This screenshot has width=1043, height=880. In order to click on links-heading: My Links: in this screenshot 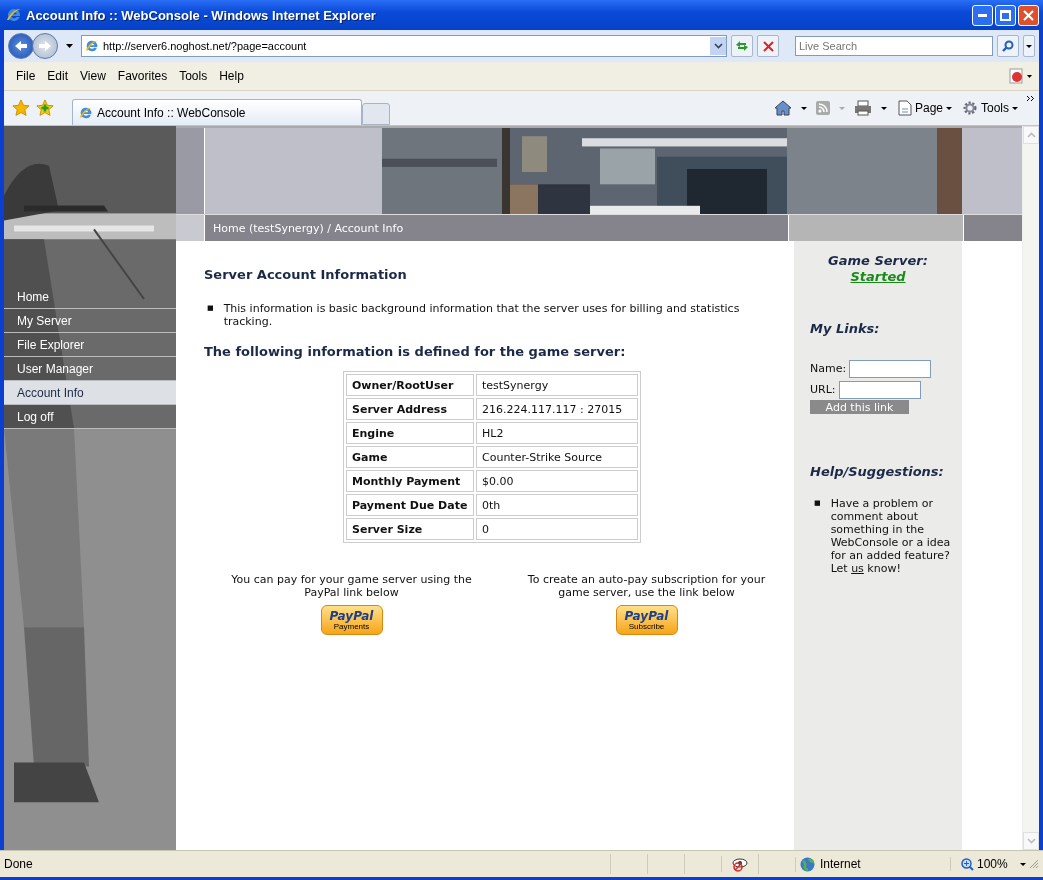, I will do `click(845, 328)`.